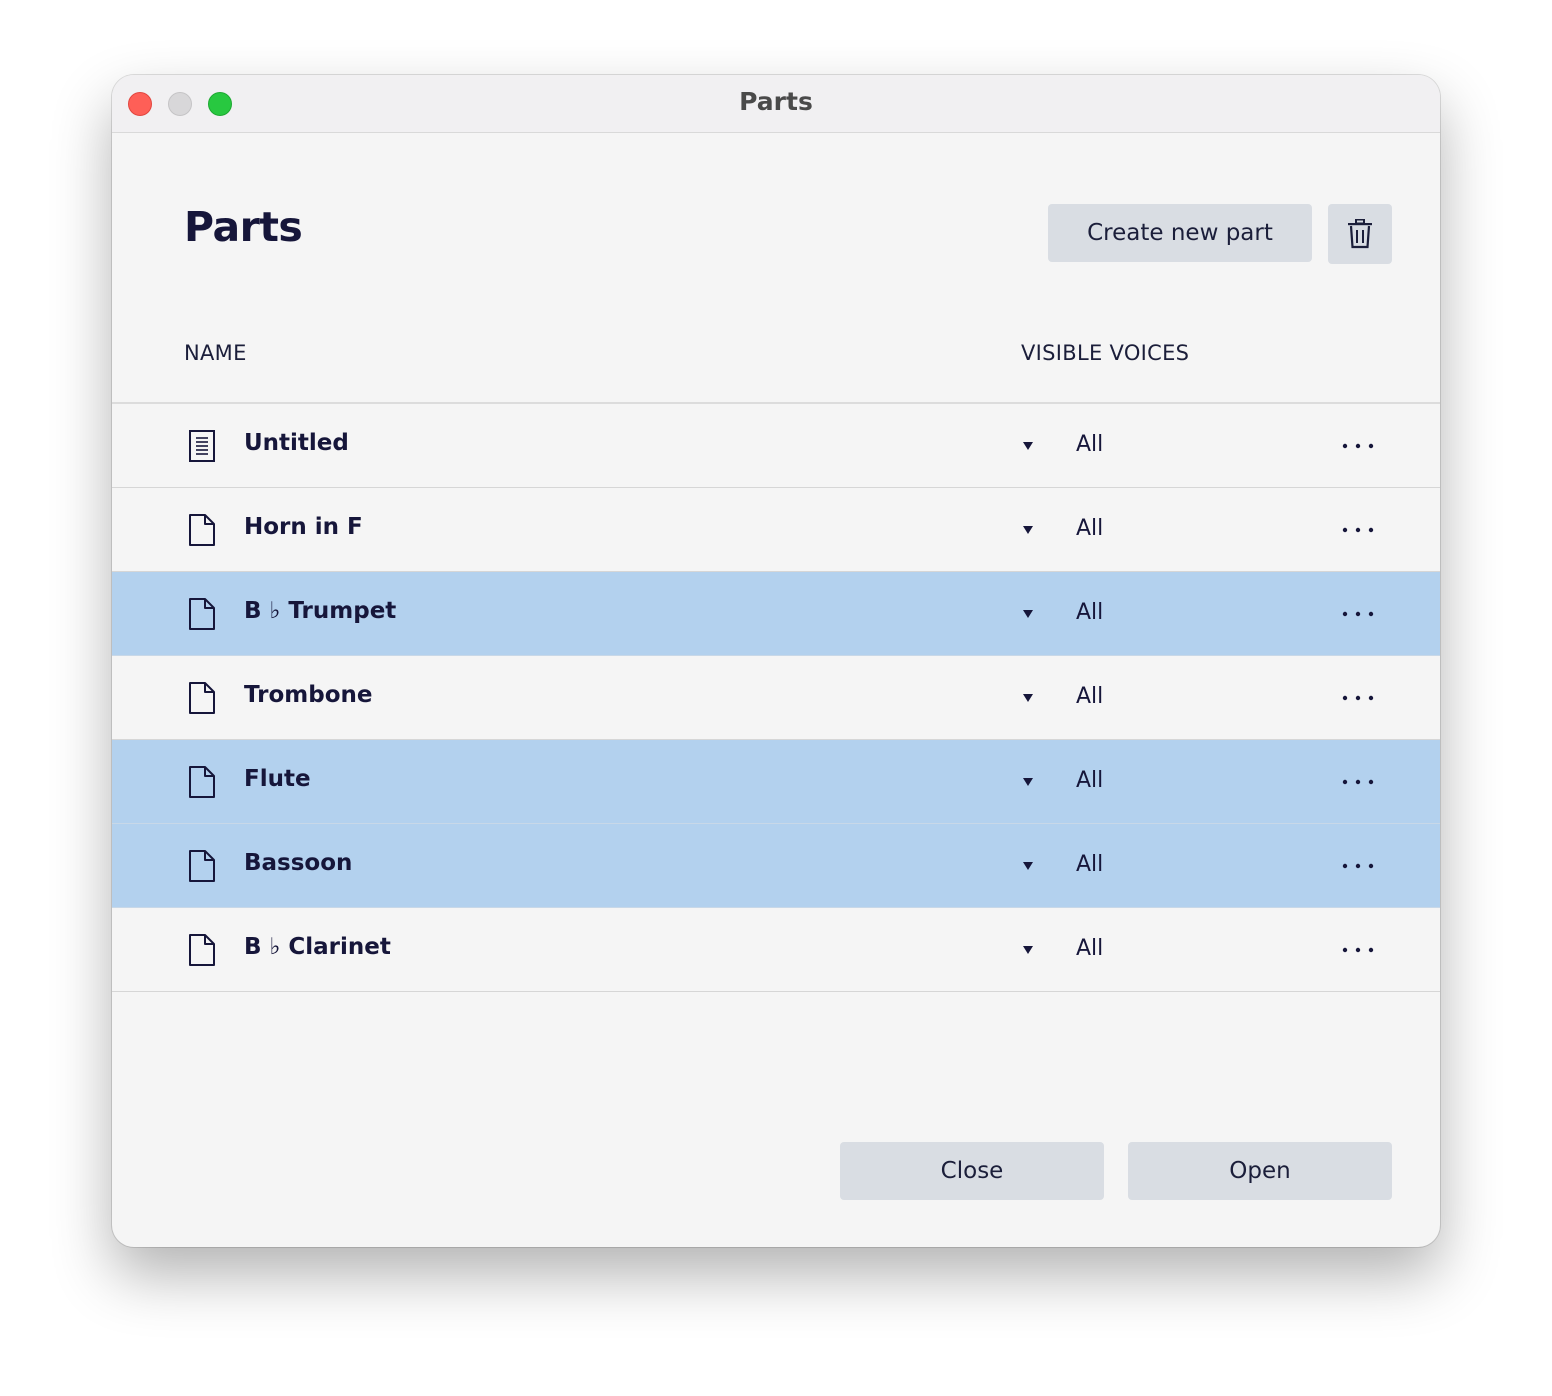  Describe the element at coordinates (215, 353) in the screenshot. I see `column-header-name: NAME` at that location.